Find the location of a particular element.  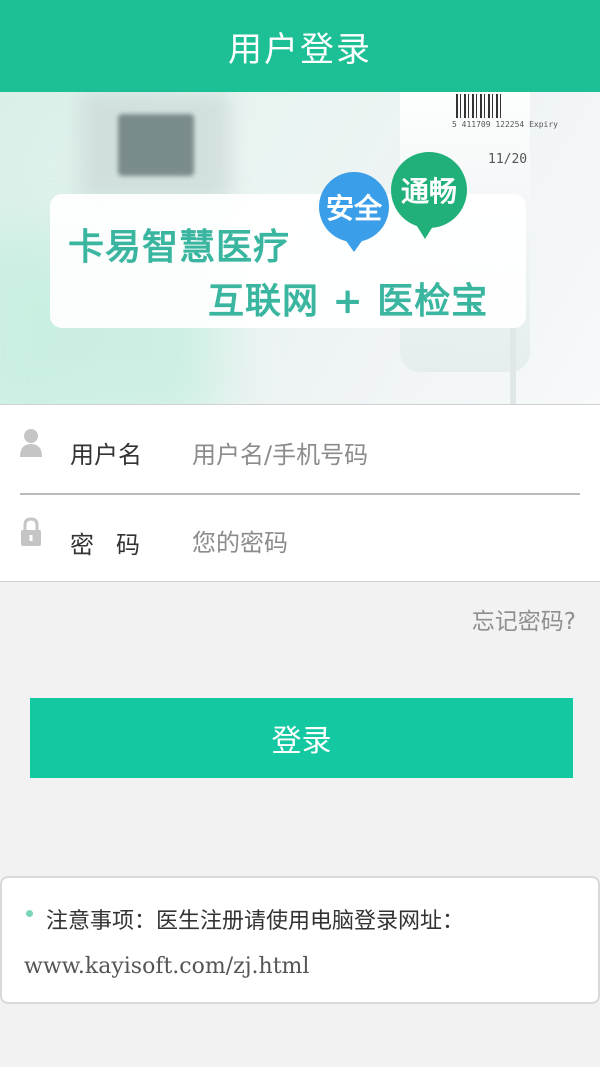

username-row: 用户名 is located at coordinates (300, 449).